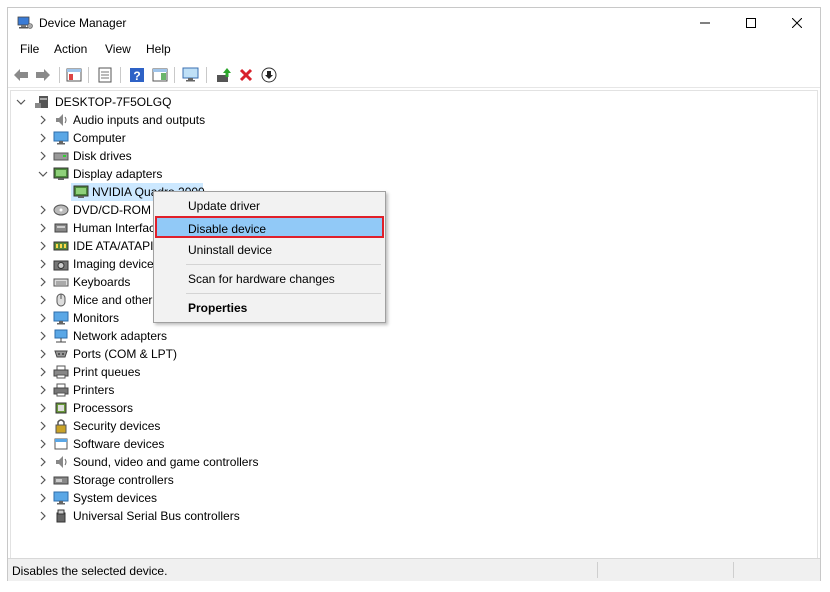  Describe the element at coordinates (42, 102) in the screenshot. I see `computer-icon` at that location.